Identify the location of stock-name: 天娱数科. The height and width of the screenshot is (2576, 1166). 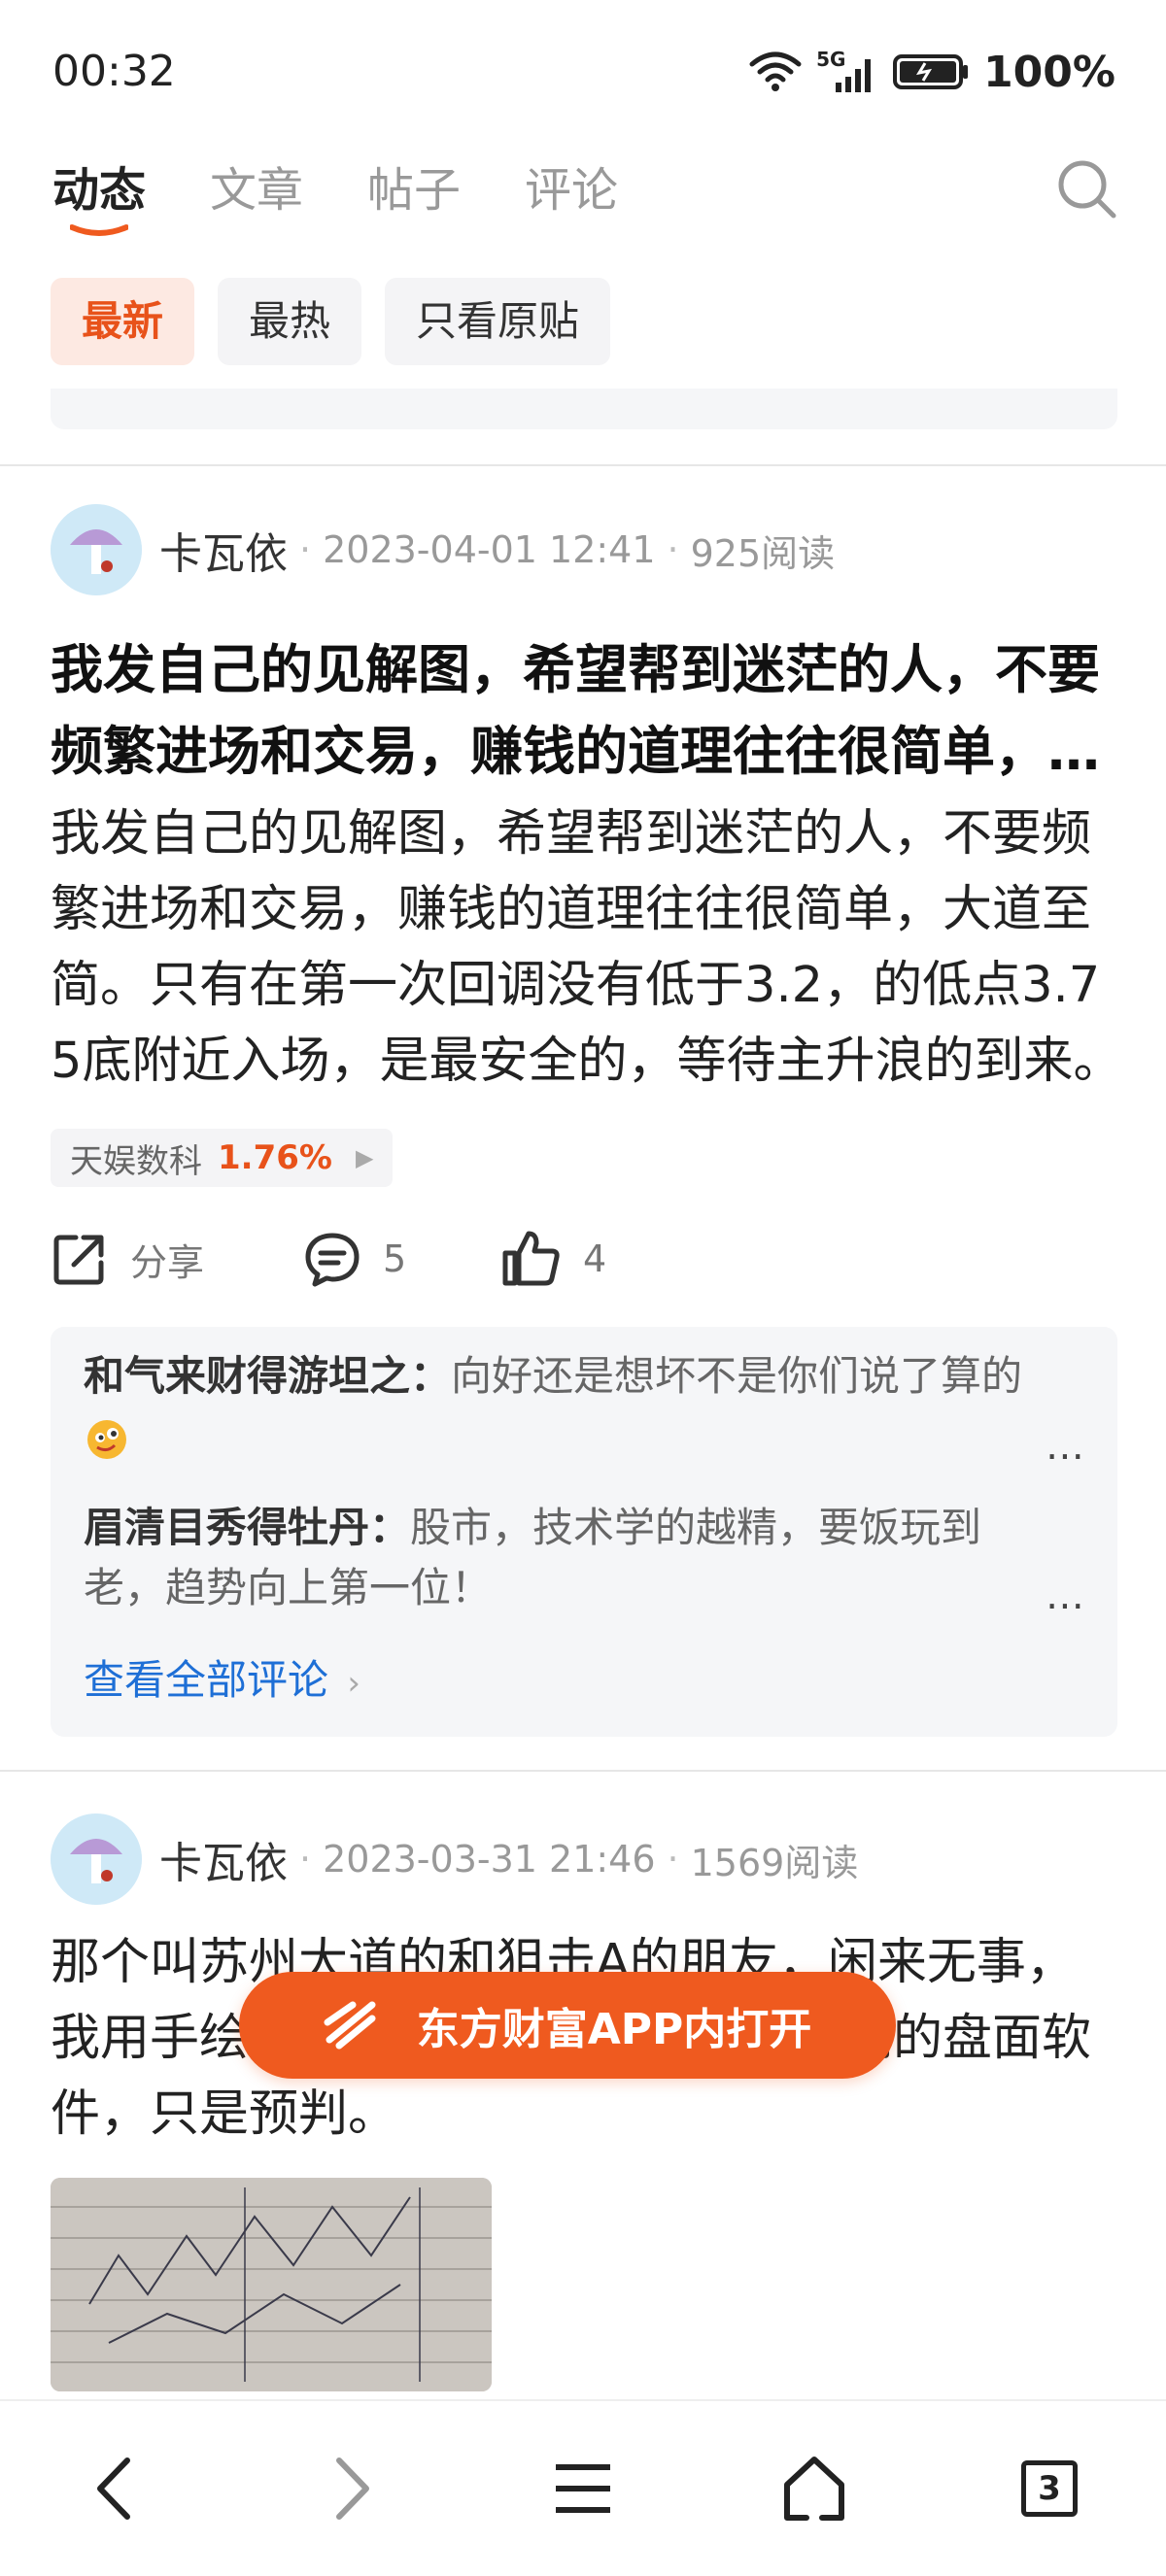
(136, 1161).